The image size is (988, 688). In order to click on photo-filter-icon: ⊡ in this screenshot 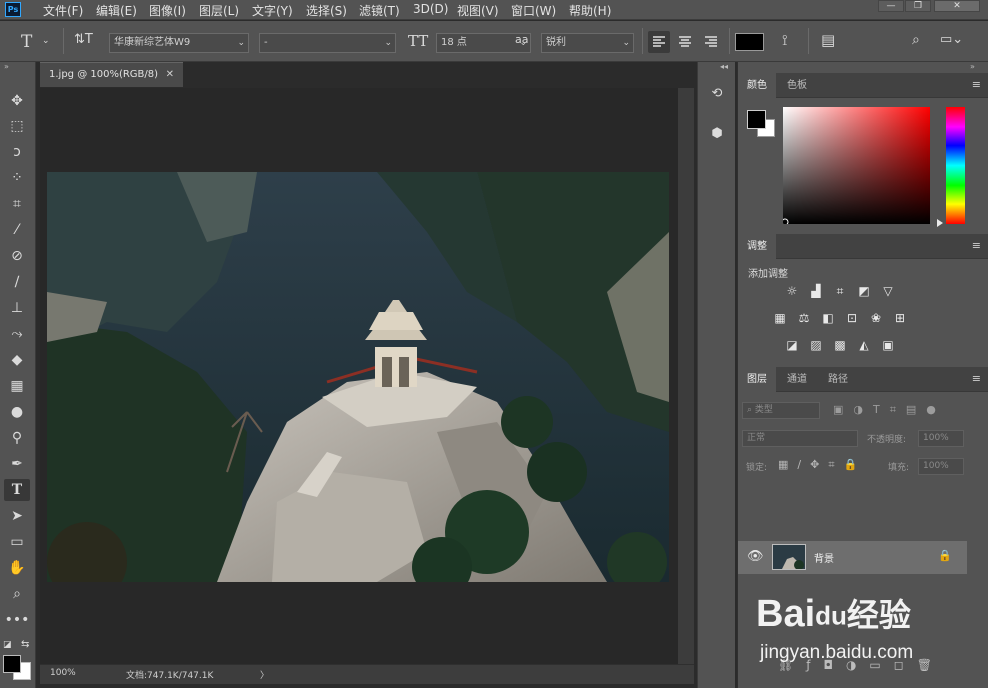, I will do `click(852, 318)`.